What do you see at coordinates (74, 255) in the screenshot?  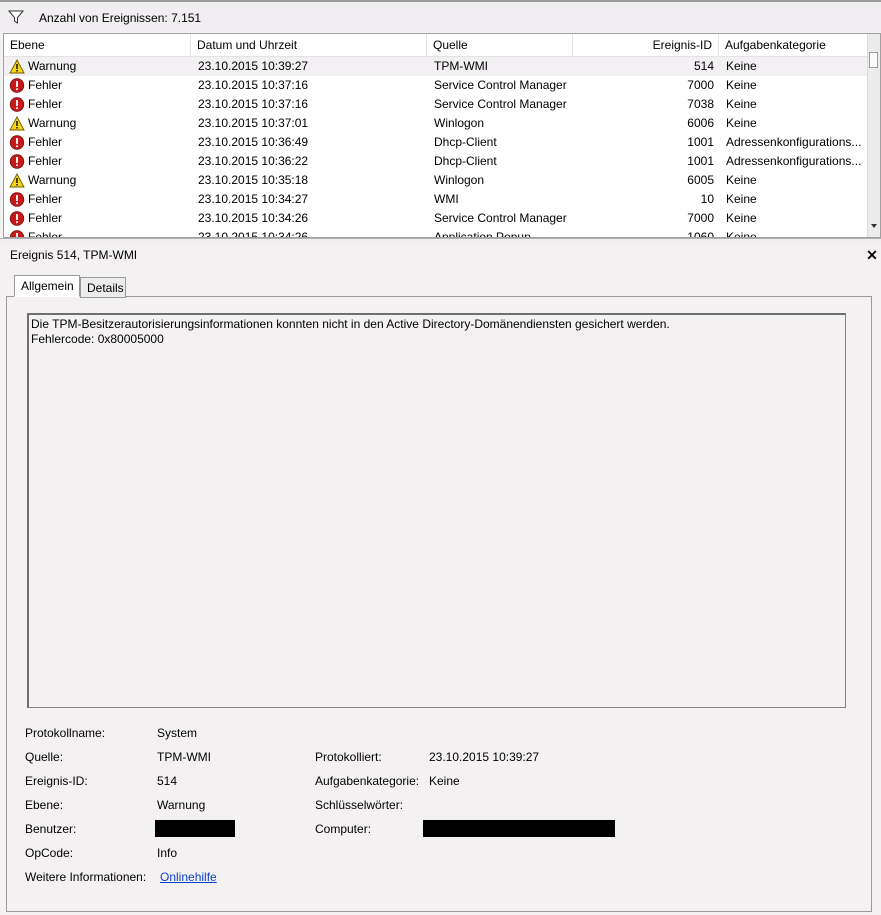 I see `event-detail-title: Ereignis 514, TPM-WMI` at bounding box center [74, 255].